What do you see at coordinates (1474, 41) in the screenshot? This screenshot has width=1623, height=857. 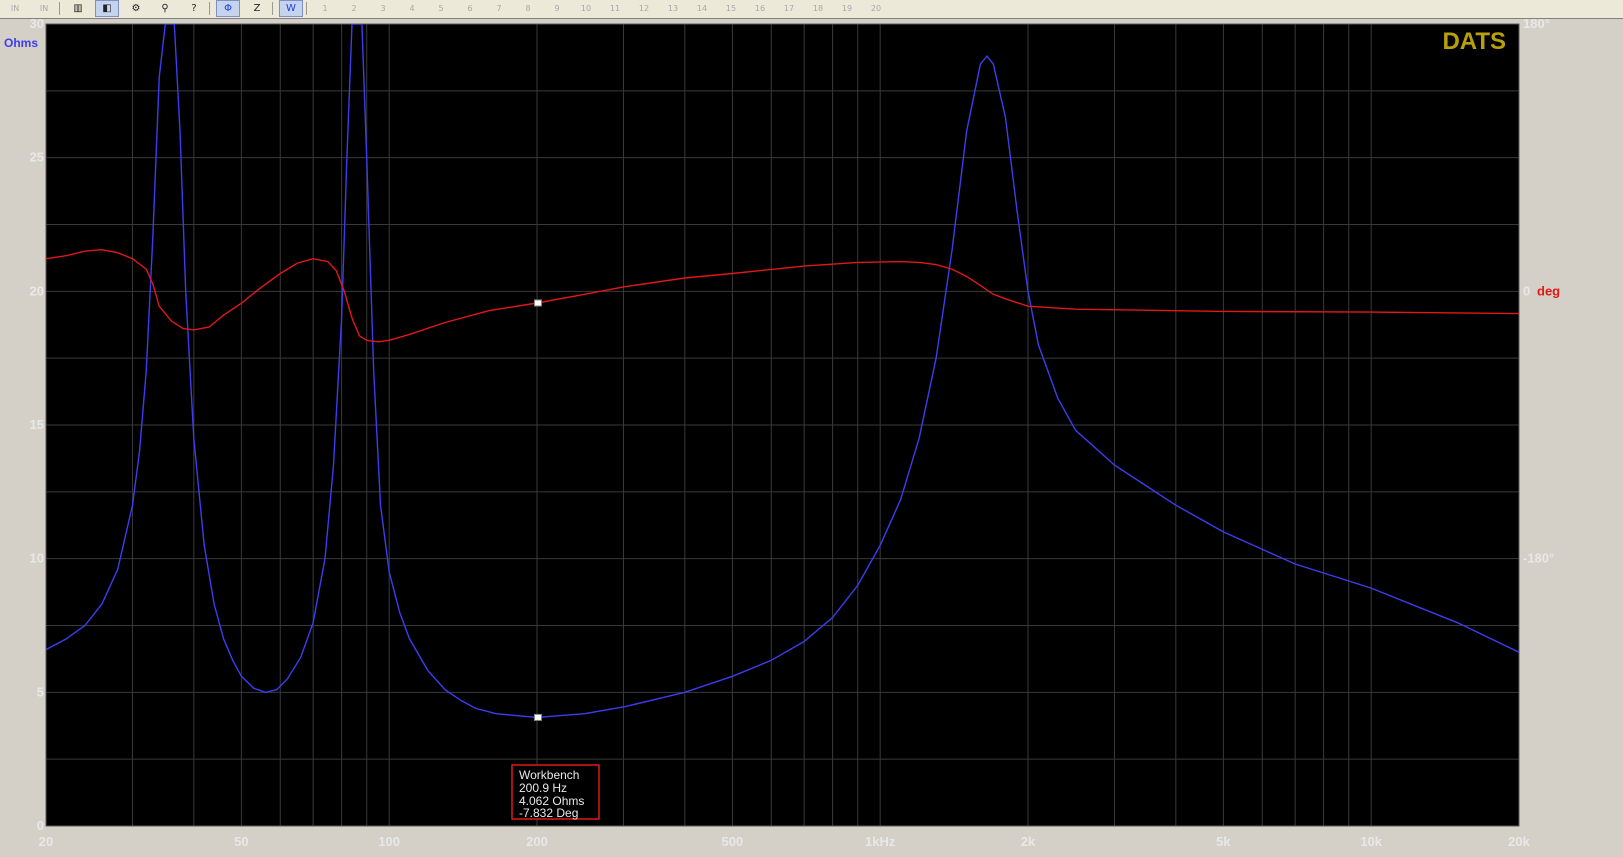 I see `brand-label: DATS` at bounding box center [1474, 41].